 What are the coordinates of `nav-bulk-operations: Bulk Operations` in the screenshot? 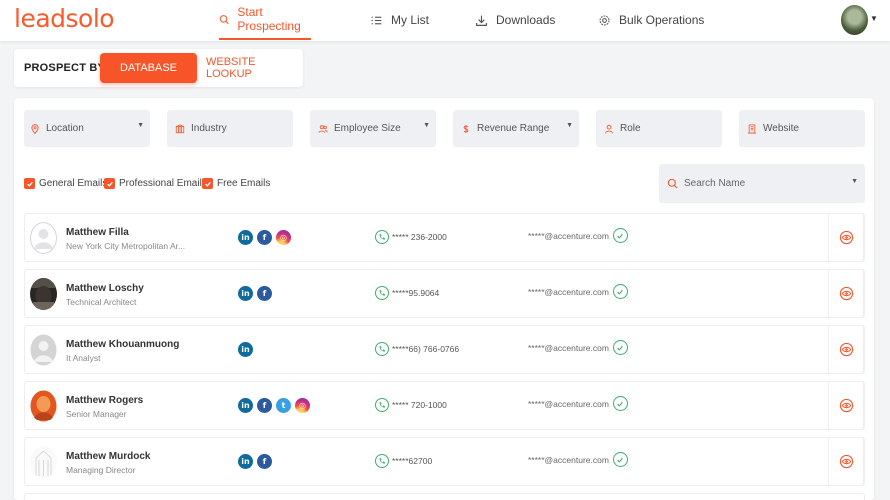 It's located at (651, 20).